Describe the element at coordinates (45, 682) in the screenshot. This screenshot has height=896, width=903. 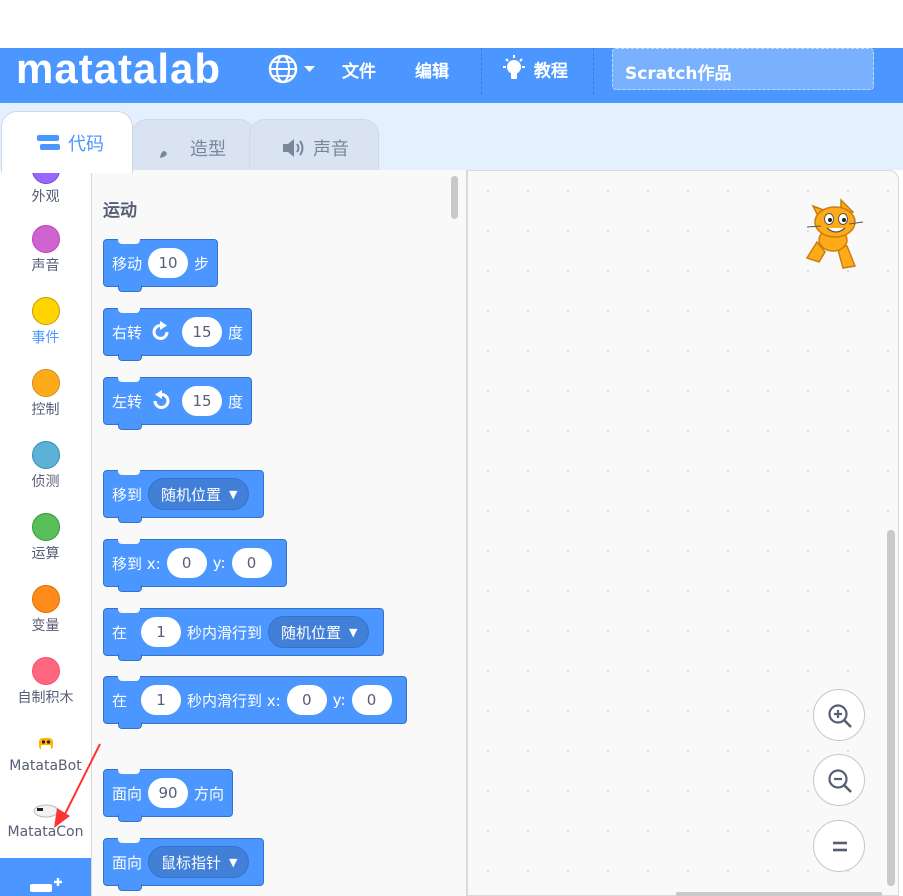
I see `category-my-blocks: 自制积木` at that location.